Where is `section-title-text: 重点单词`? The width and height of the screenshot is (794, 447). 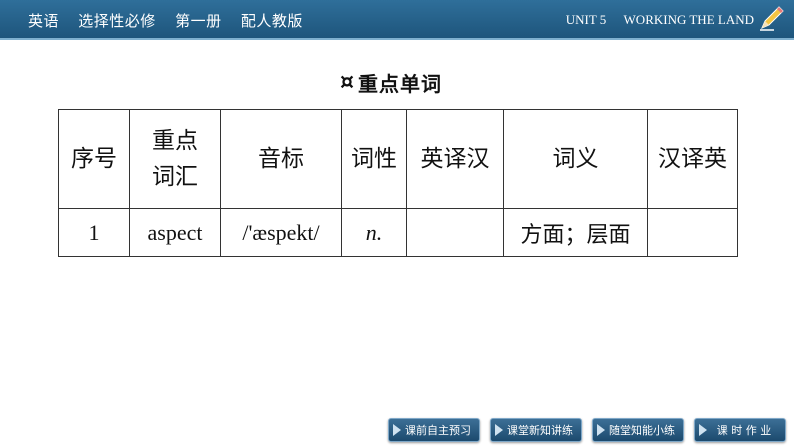
section-title-text: 重点单词 is located at coordinates (400, 83).